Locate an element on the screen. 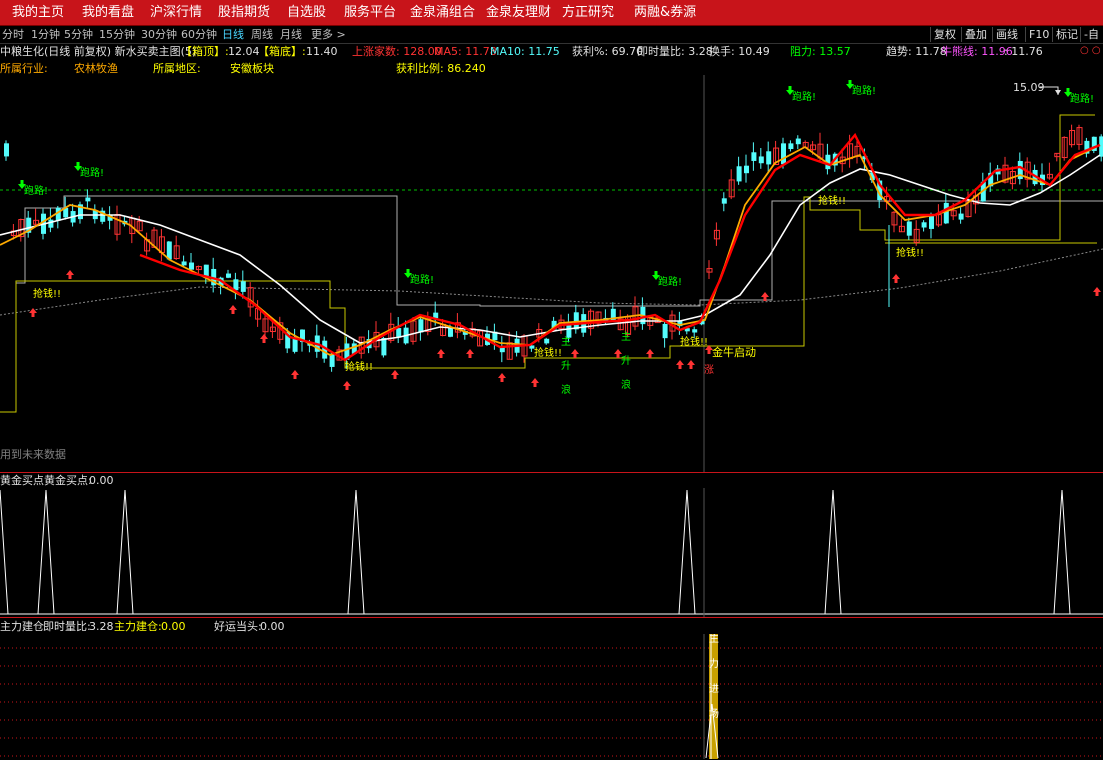 The image size is (1103, 760). peak-price-label: 15.09 is located at coordinates (1029, 87).